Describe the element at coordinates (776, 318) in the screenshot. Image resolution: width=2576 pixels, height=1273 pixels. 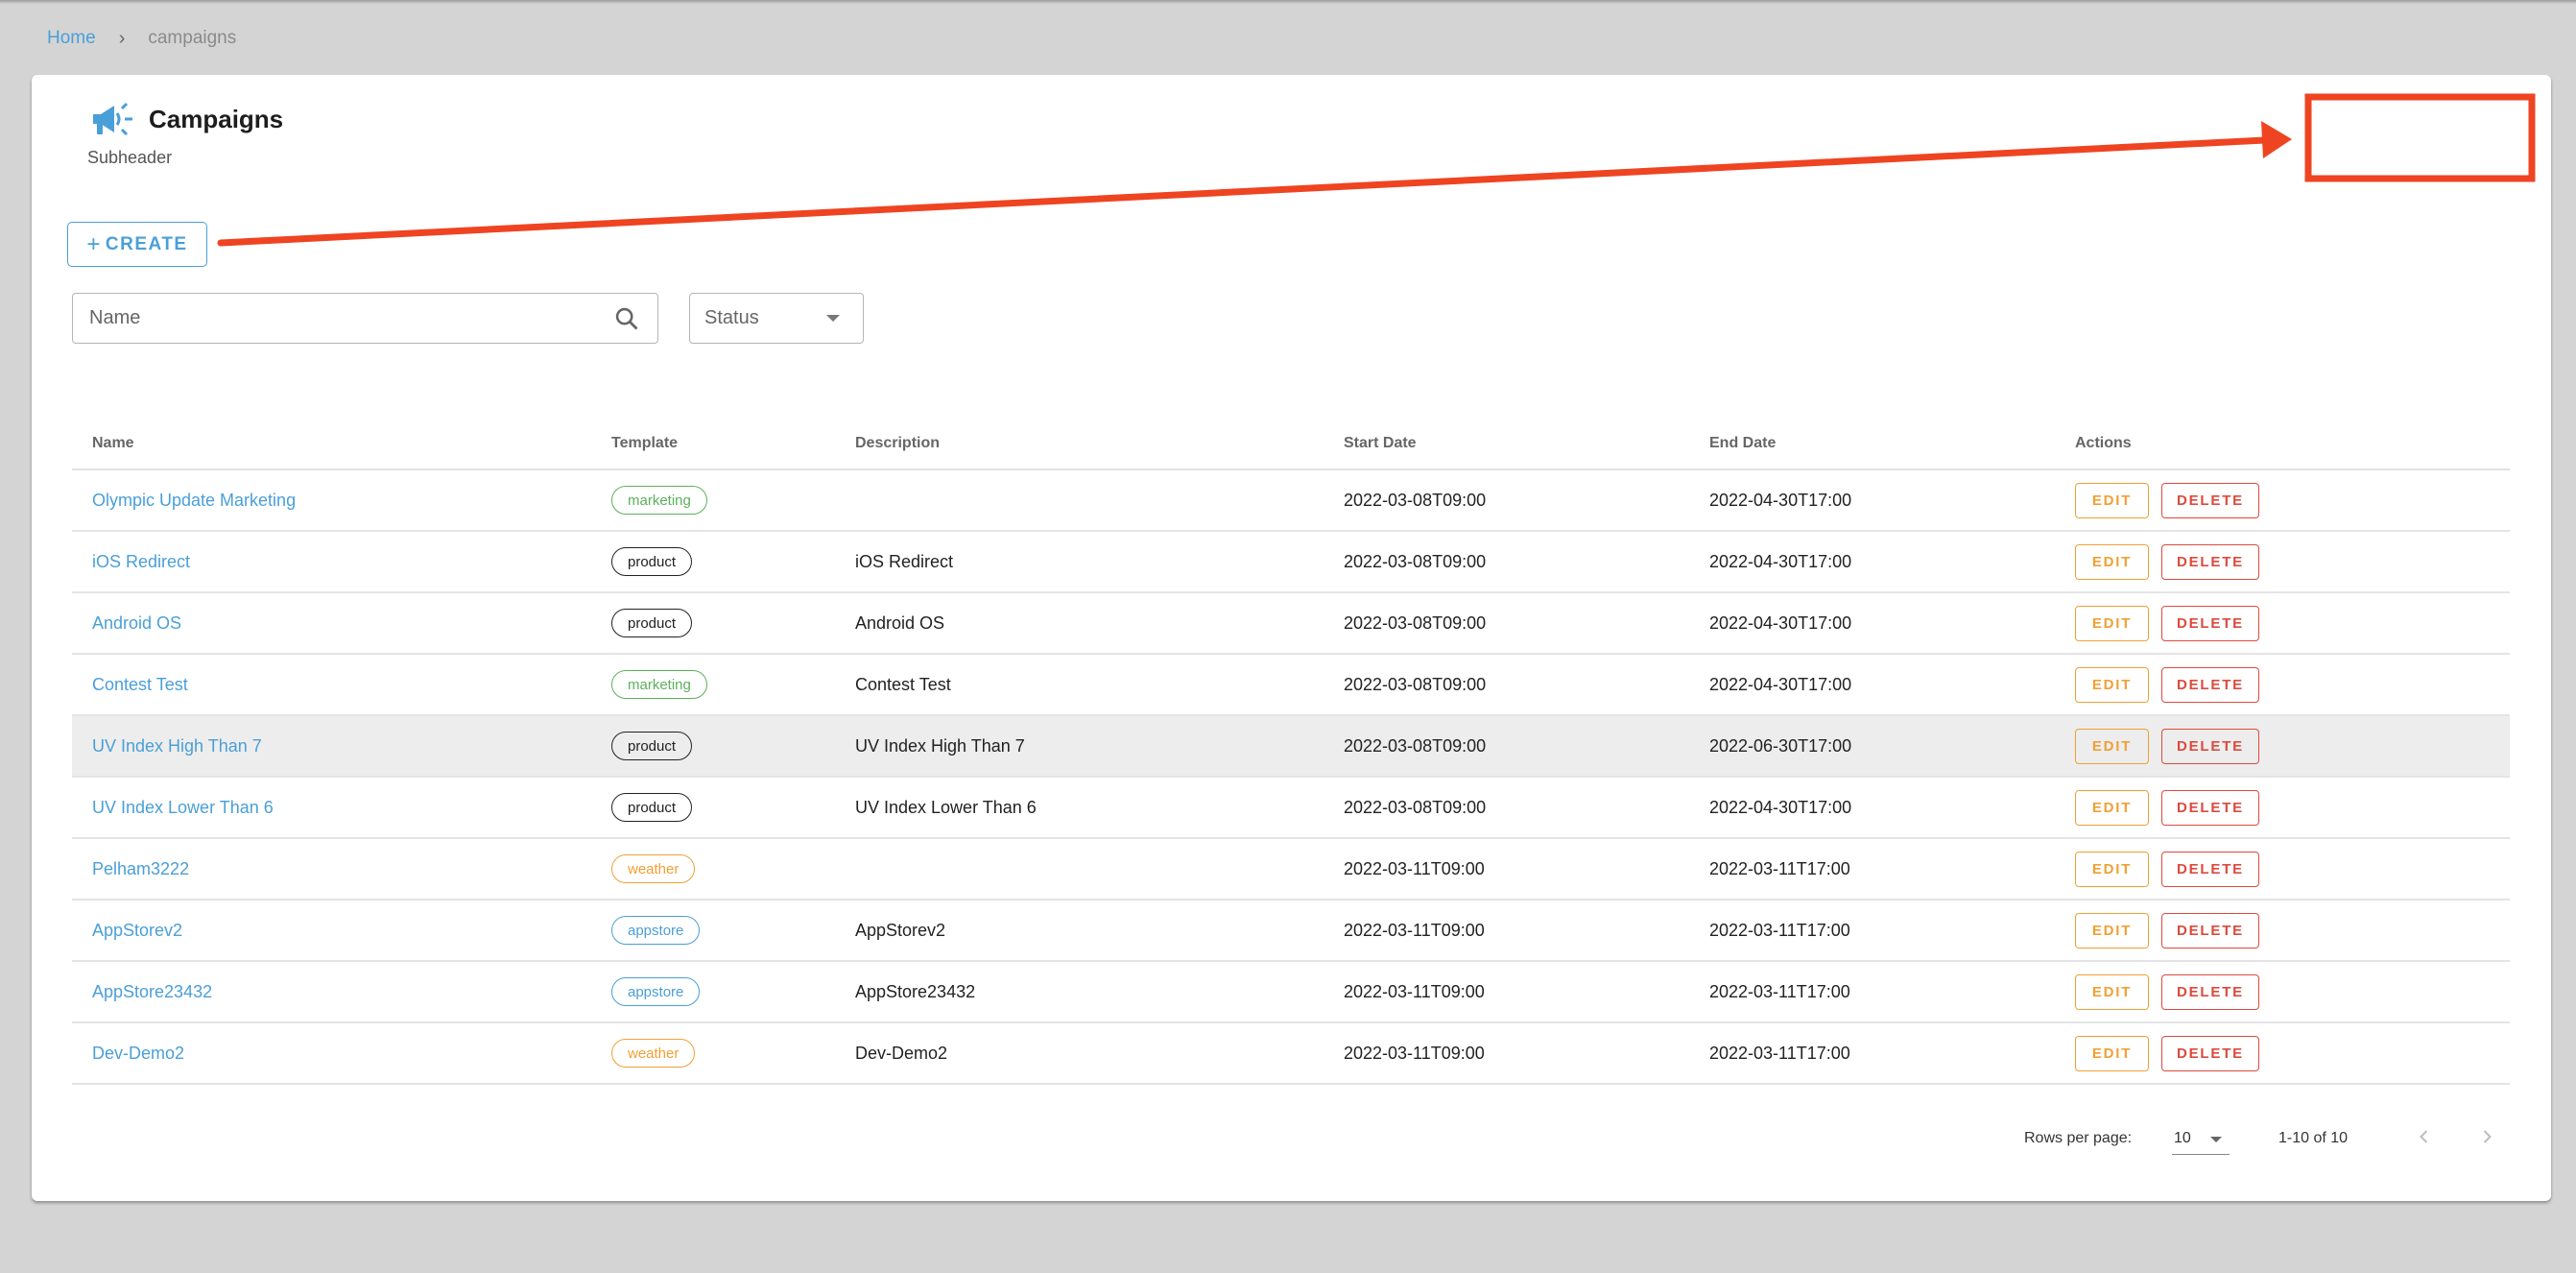
I see `status-select: Status` at that location.